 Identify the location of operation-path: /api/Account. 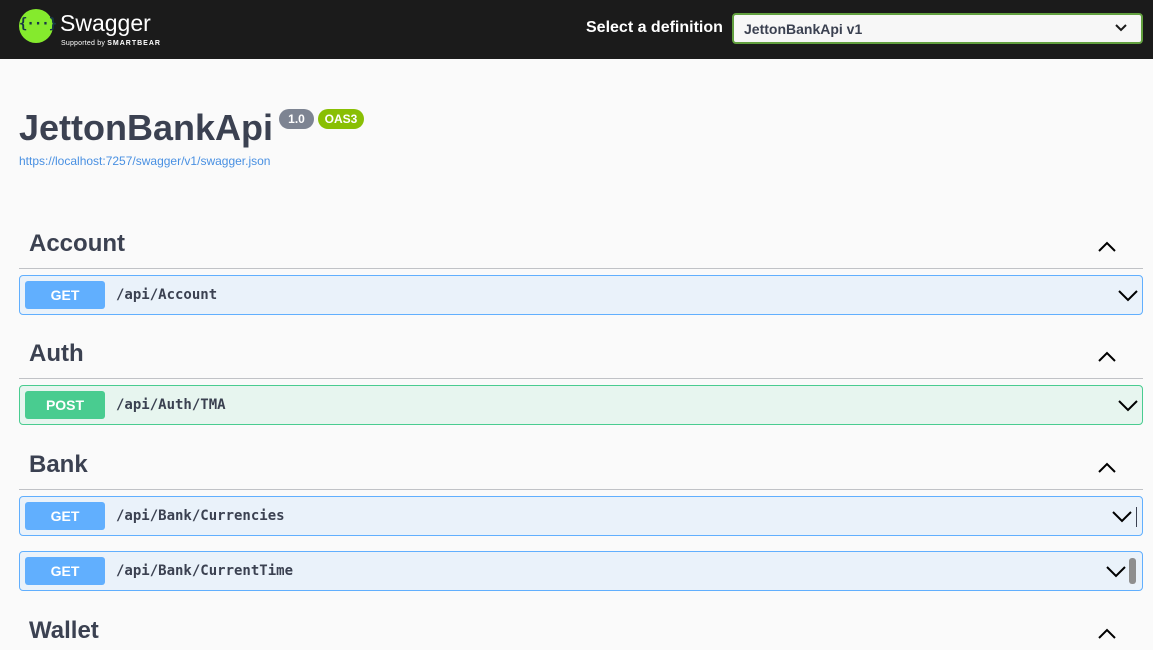
(167, 295).